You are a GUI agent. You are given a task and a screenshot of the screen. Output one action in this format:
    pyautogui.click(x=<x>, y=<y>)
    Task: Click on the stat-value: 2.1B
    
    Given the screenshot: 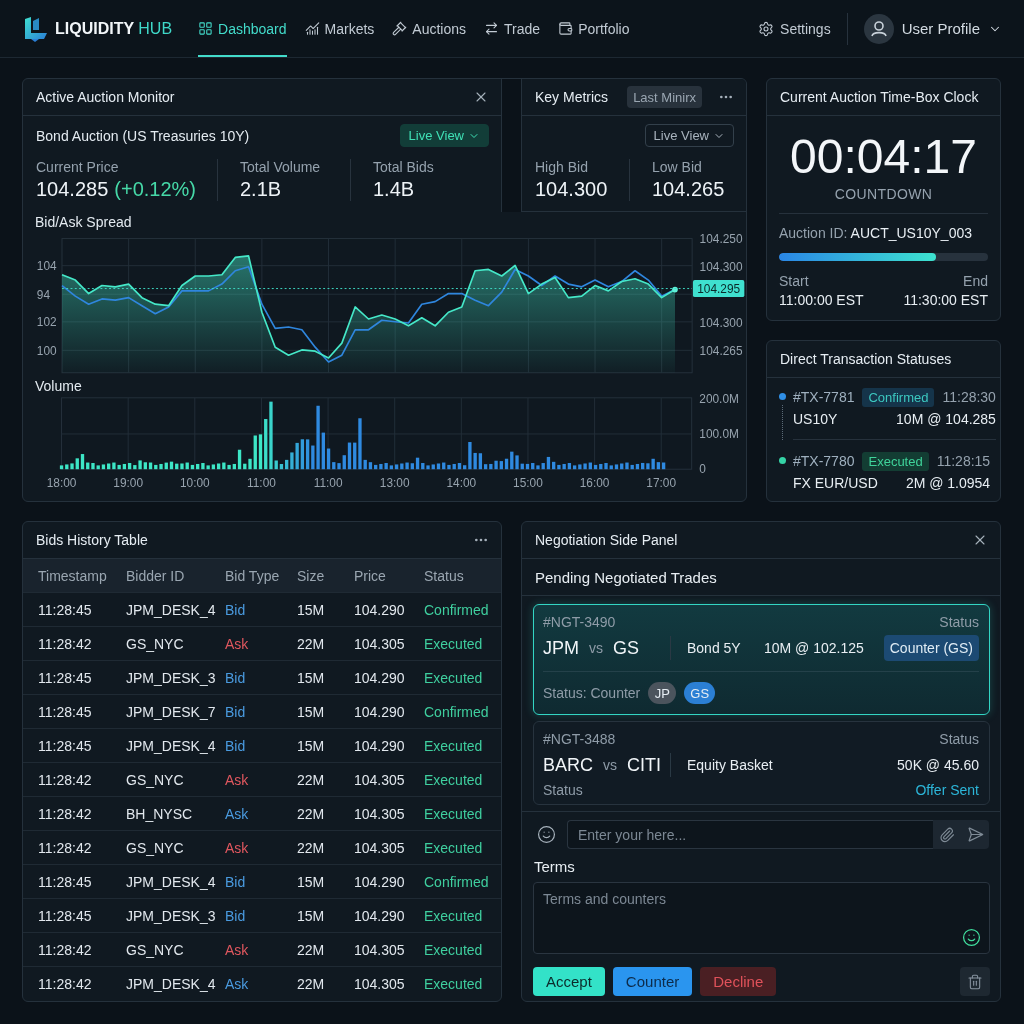 What is the action you would take?
    pyautogui.click(x=261, y=189)
    